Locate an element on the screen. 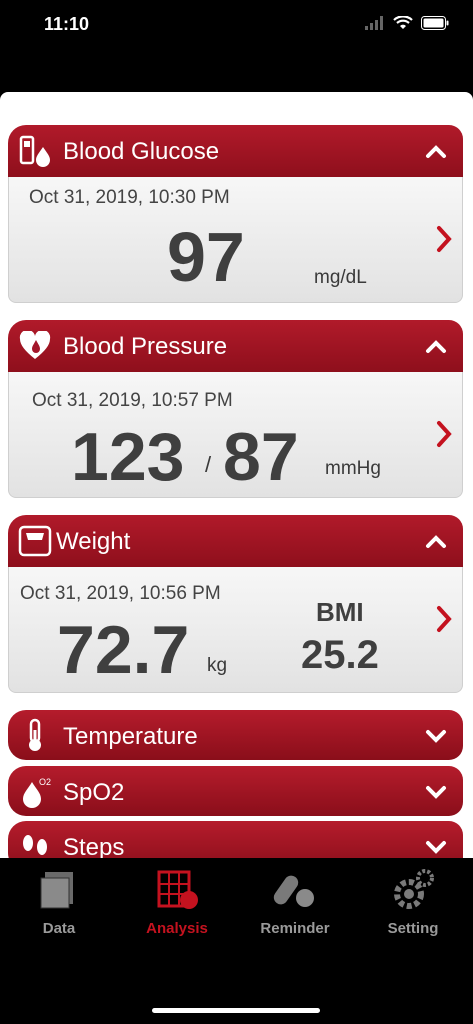 The width and height of the screenshot is (473, 1024). gear-icon is located at coordinates (414, 889).